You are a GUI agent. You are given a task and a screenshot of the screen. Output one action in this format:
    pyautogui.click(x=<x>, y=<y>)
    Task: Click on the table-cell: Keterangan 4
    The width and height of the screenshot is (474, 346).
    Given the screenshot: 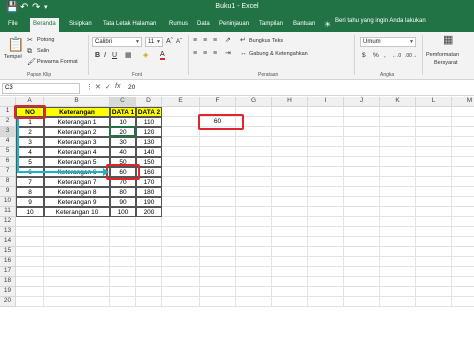 What is the action you would take?
    pyautogui.click(x=77, y=152)
    